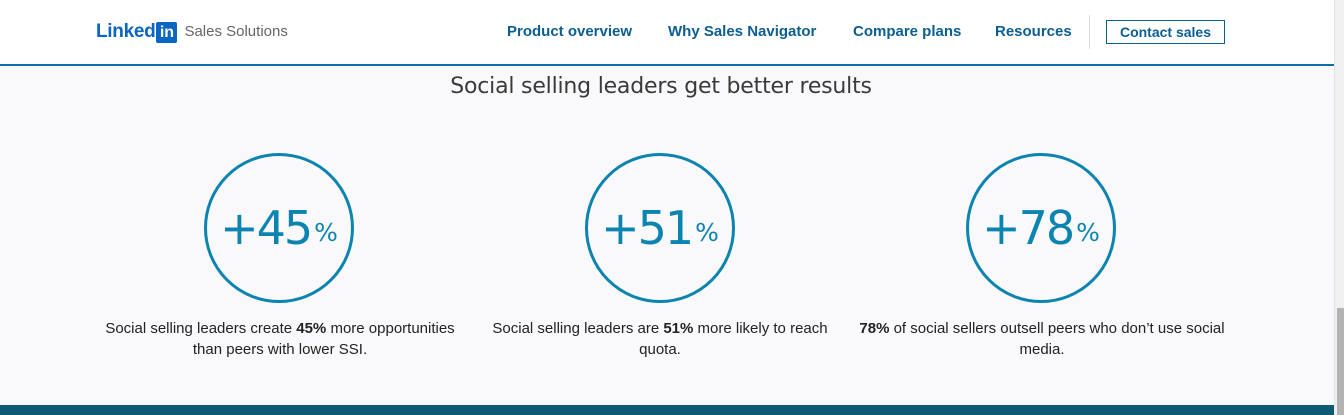  What do you see at coordinates (874, 328) in the screenshot?
I see `caption-highlight: 78%` at bounding box center [874, 328].